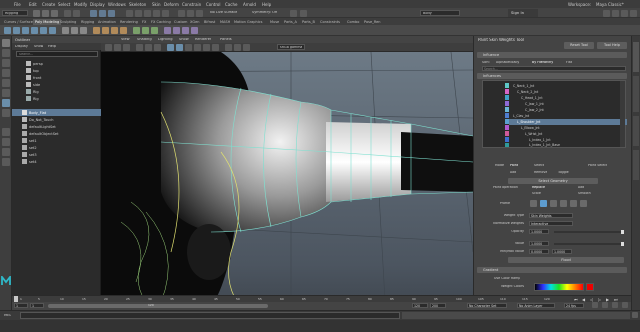 Image resolution: width=640 pixels, height=332 pixels. Describe the element at coordinates (56, 112) in the screenshot. I see `outliner-item-selected: Body_Flat` at that location.